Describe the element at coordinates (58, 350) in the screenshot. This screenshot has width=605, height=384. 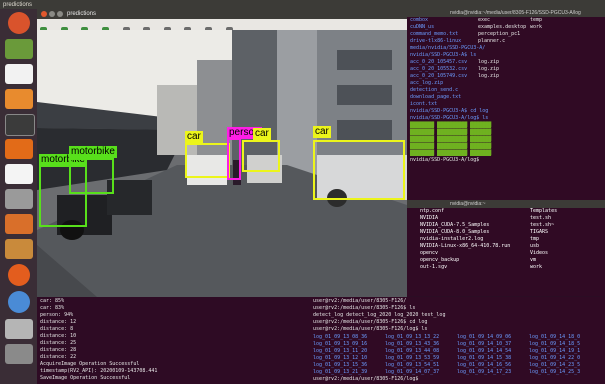
I see `terminal-line: distance: 28` at that location.